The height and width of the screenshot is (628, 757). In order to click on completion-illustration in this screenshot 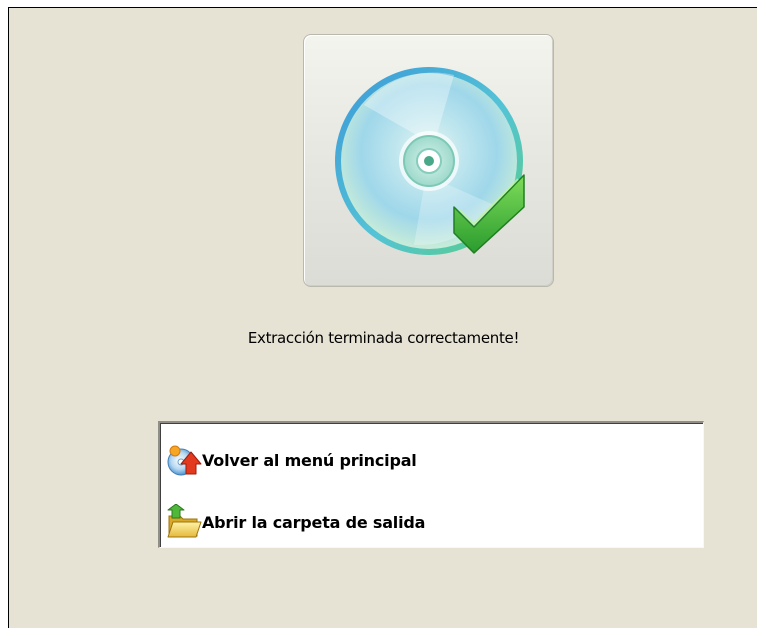, I will do `click(428, 160)`.